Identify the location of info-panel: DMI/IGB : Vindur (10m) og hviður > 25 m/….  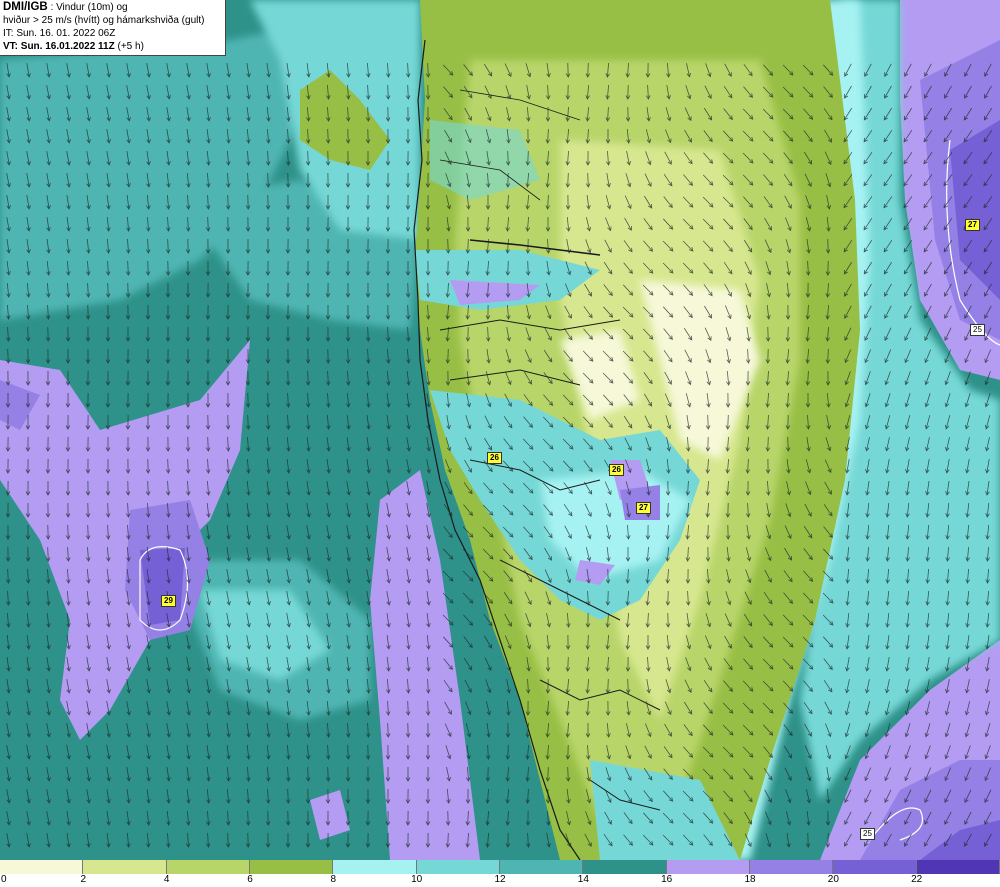
(113, 28).